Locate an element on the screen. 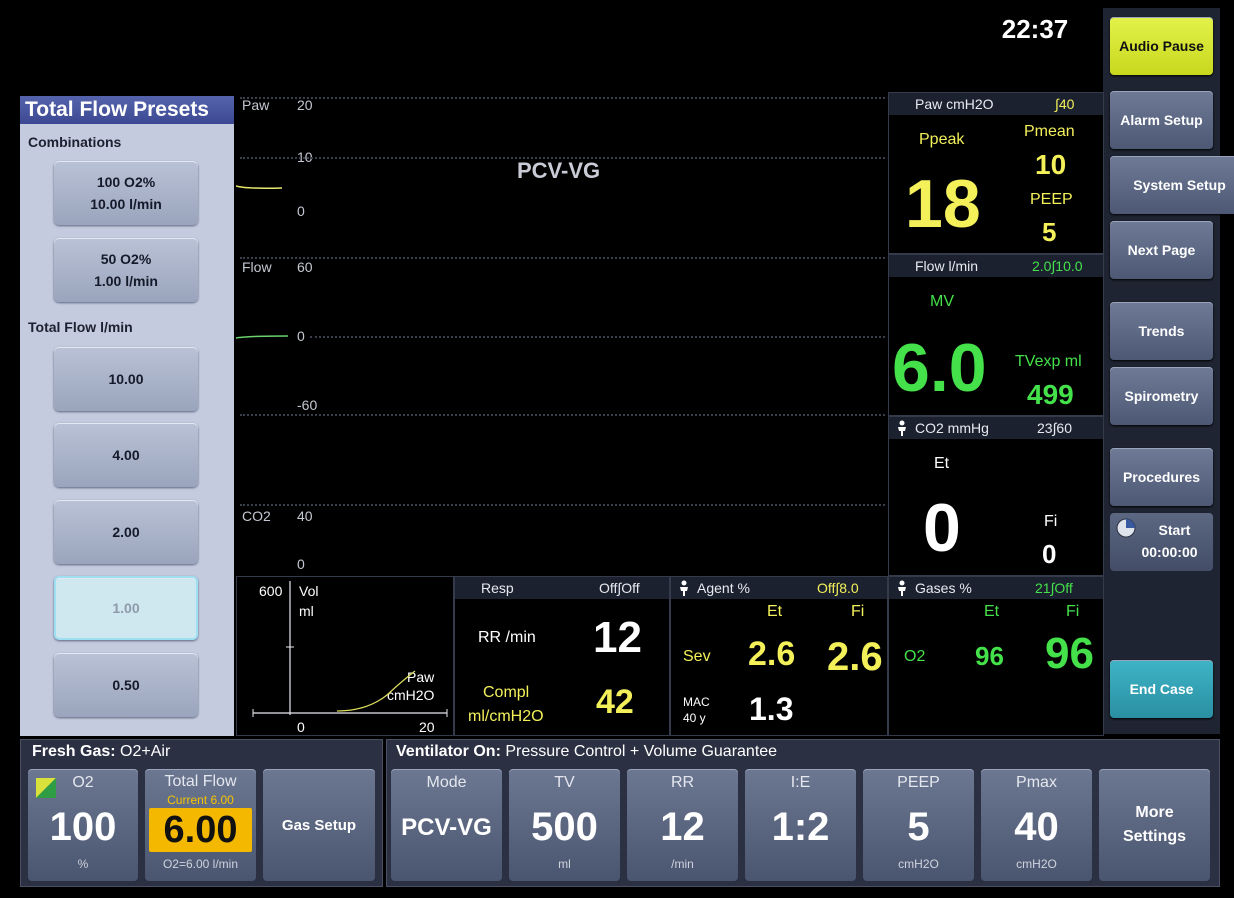 This screenshot has width=1234, height=898. fresh-gas-header: Fresh Gas: O2+Air is located at coordinates (101, 752).